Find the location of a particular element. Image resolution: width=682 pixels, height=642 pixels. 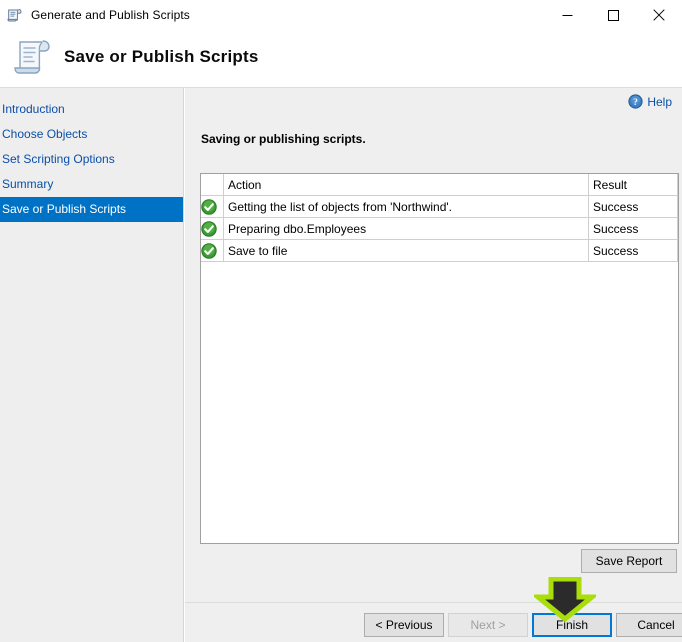

help-link: ? Help is located at coordinates (650, 101).